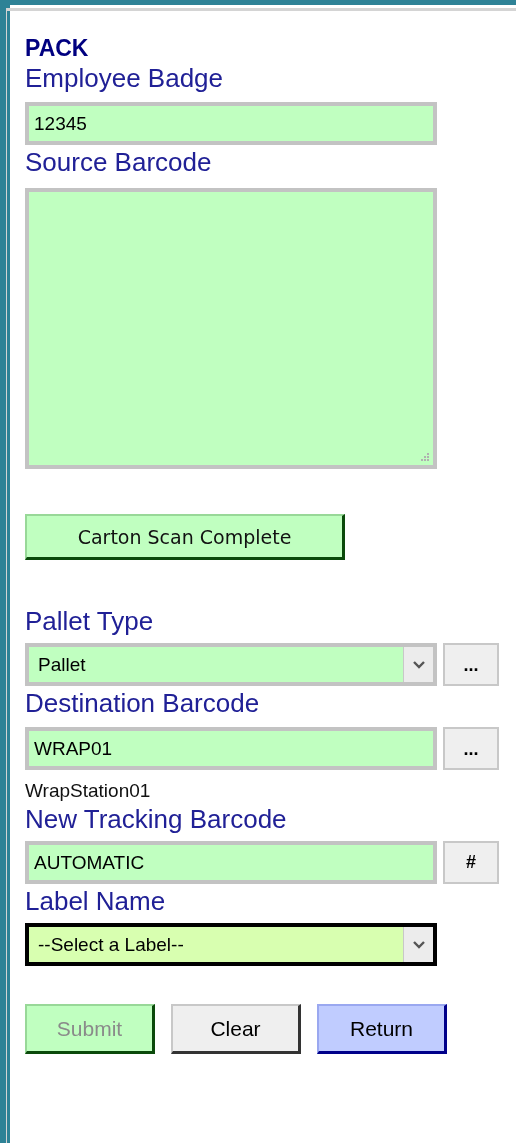 Image resolution: width=516 pixels, height=1143 pixels. Describe the element at coordinates (95, 901) in the screenshot. I see `field-label: Label Name` at that location.